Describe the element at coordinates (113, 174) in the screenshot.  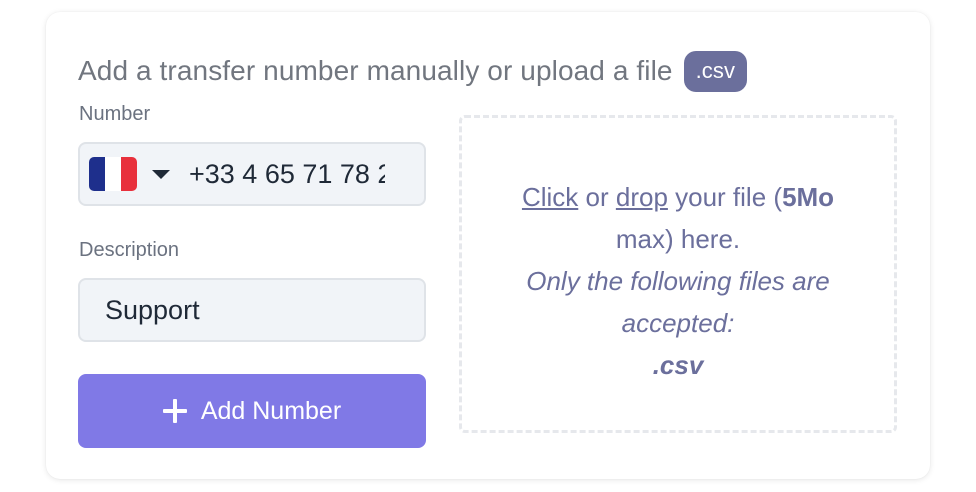
I see `france-flag-icon` at that location.